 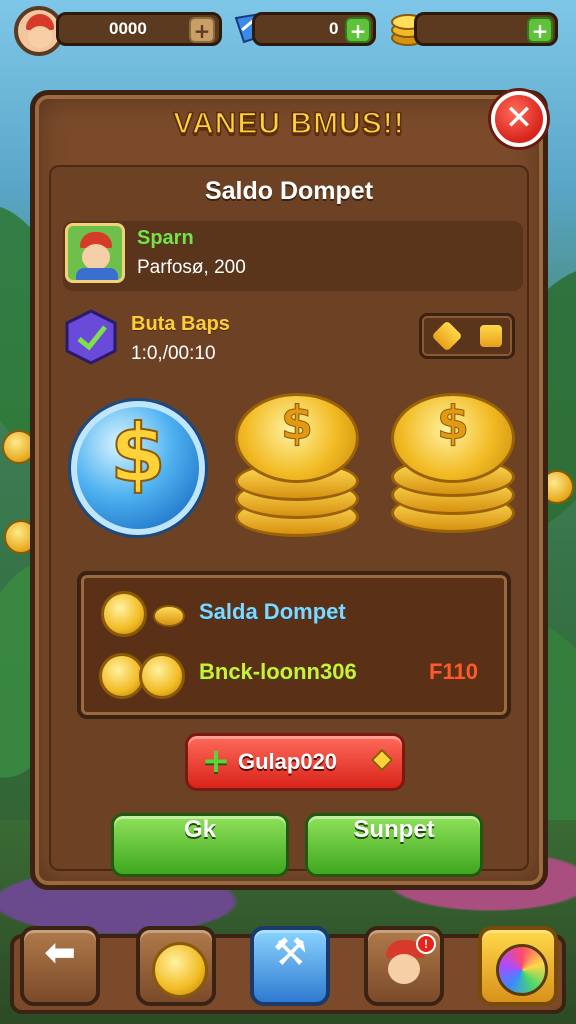 I want to click on blue-dollar-coin-icon: $, so click(x=138, y=468).